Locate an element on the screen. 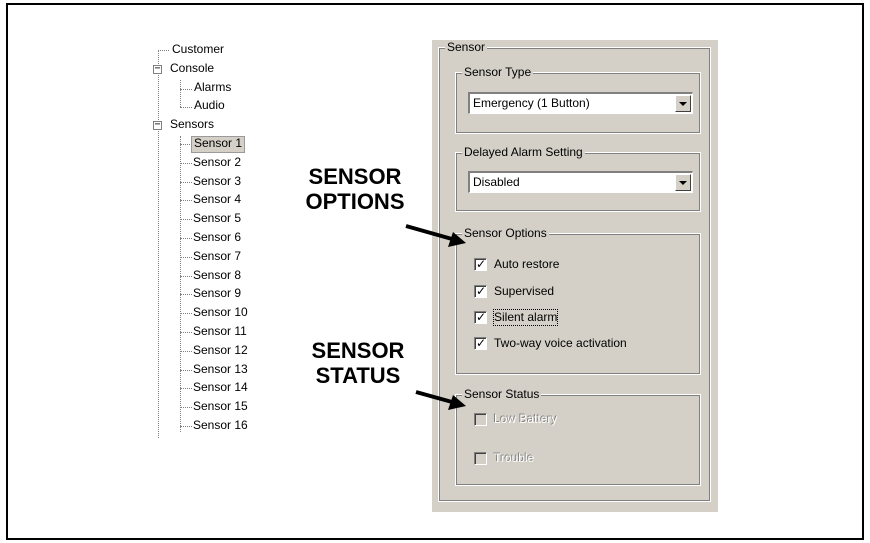 This screenshot has height=543, width=870. tree-item-sensor: Sensor 11 is located at coordinates (220, 332).